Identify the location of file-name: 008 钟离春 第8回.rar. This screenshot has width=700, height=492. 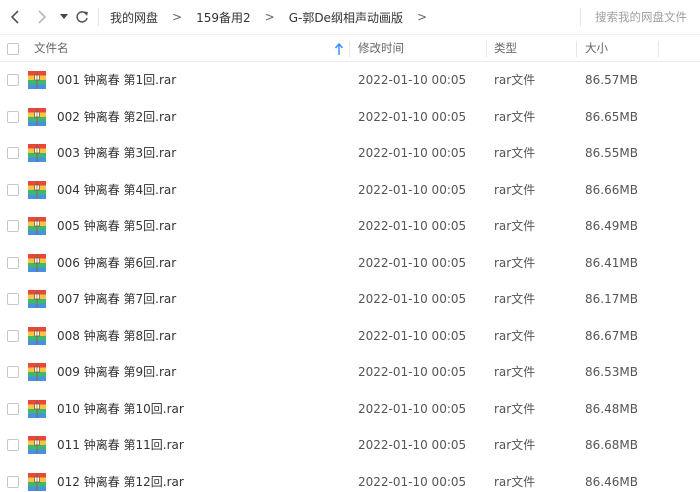
(116, 336).